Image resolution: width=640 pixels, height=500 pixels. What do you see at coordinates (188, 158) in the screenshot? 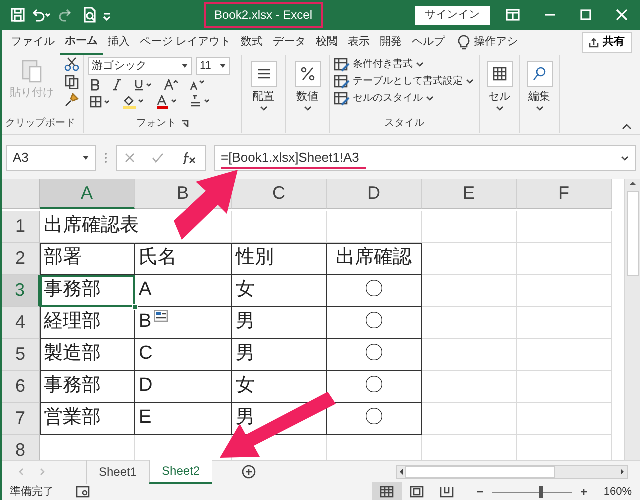
I see `insert-function-icon` at bounding box center [188, 158].